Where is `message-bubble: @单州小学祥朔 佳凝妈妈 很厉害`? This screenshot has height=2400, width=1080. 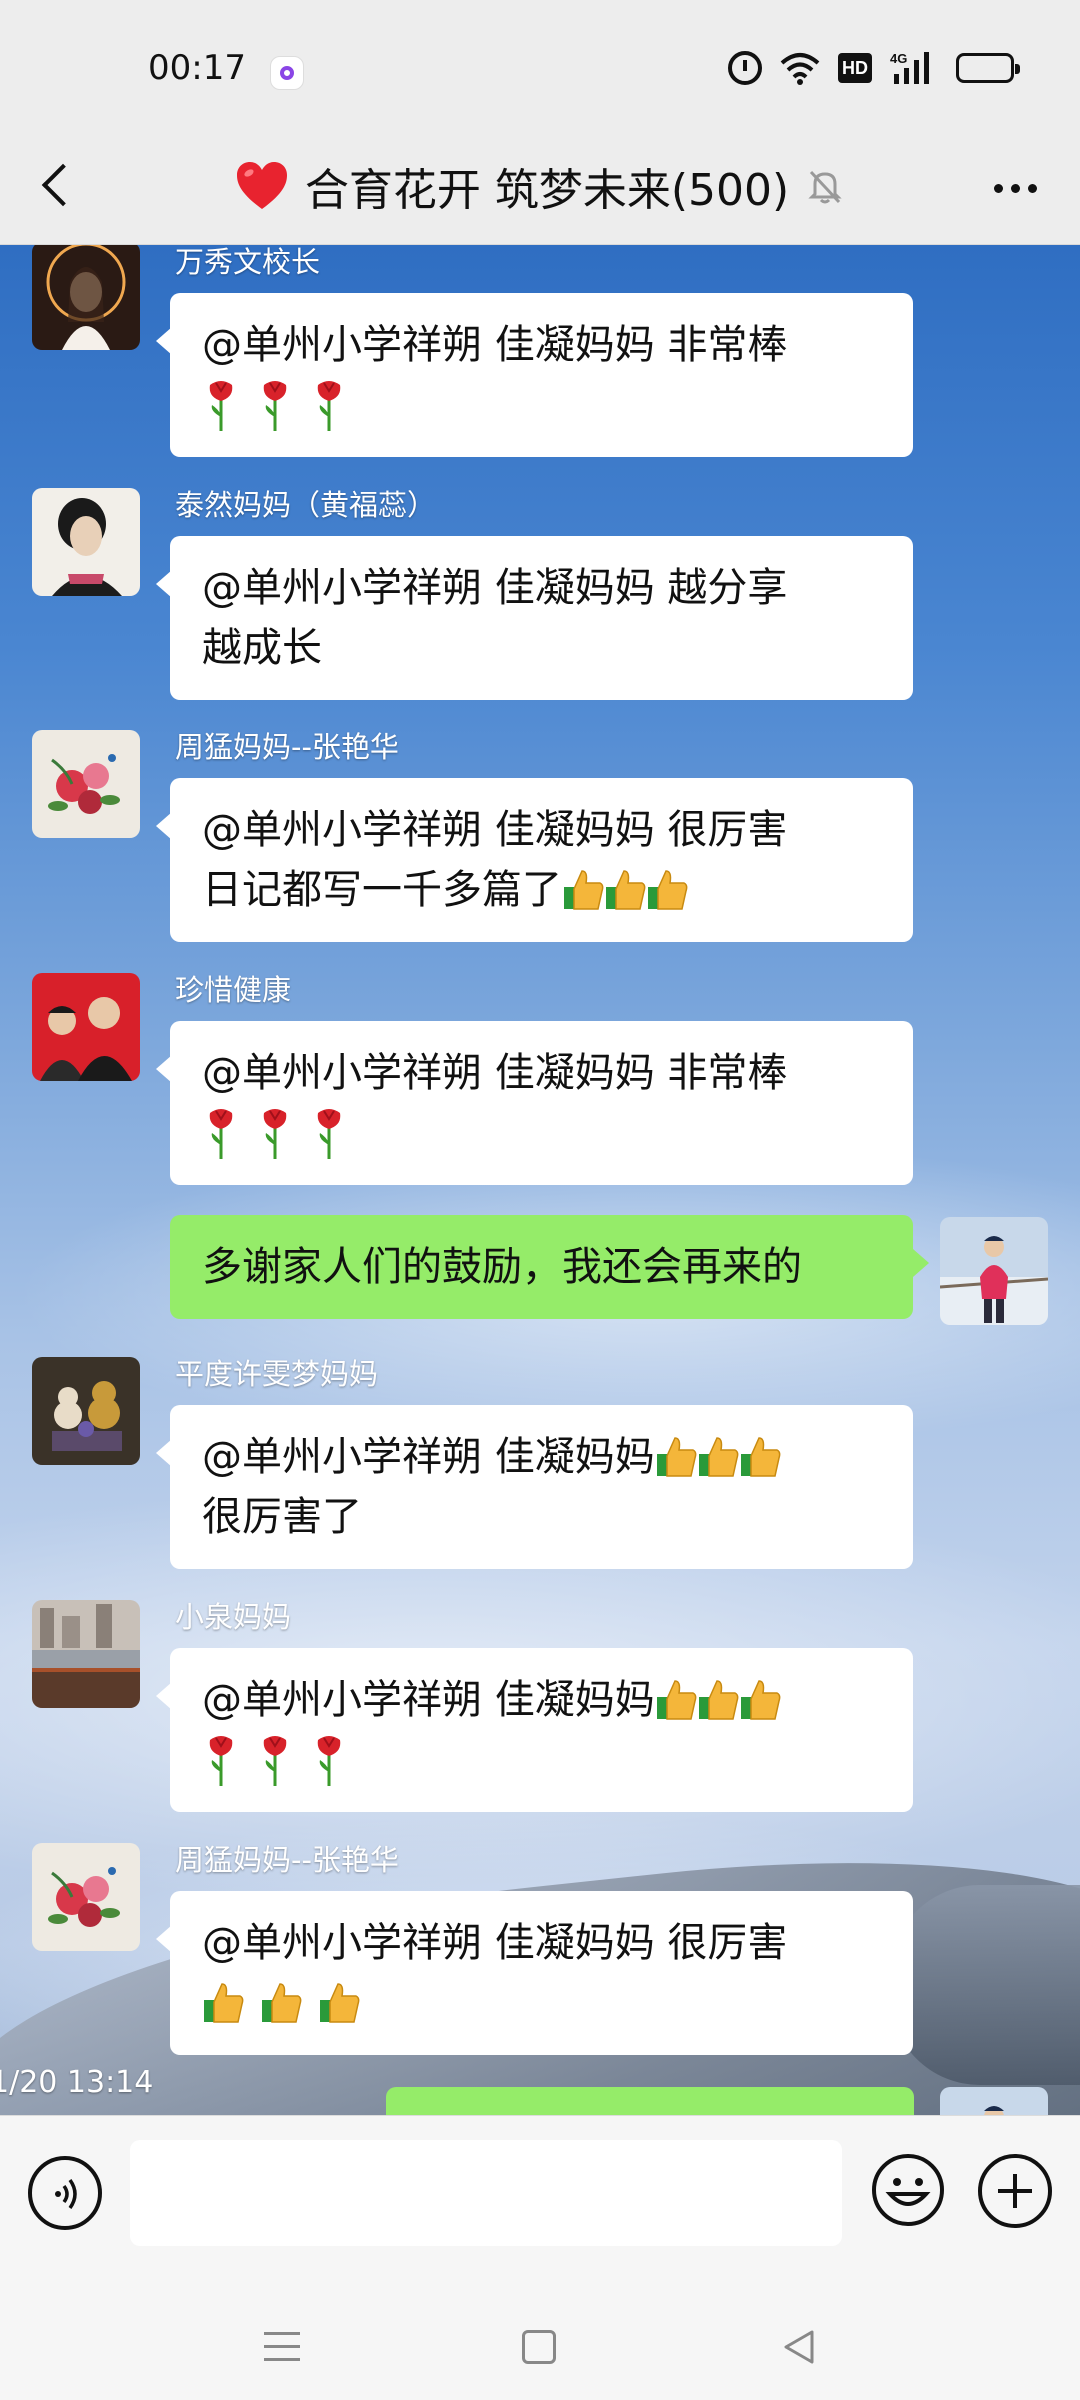
message-bubble: @单州小学祥朔 佳凝妈妈 很厉害 is located at coordinates (534, 1973).